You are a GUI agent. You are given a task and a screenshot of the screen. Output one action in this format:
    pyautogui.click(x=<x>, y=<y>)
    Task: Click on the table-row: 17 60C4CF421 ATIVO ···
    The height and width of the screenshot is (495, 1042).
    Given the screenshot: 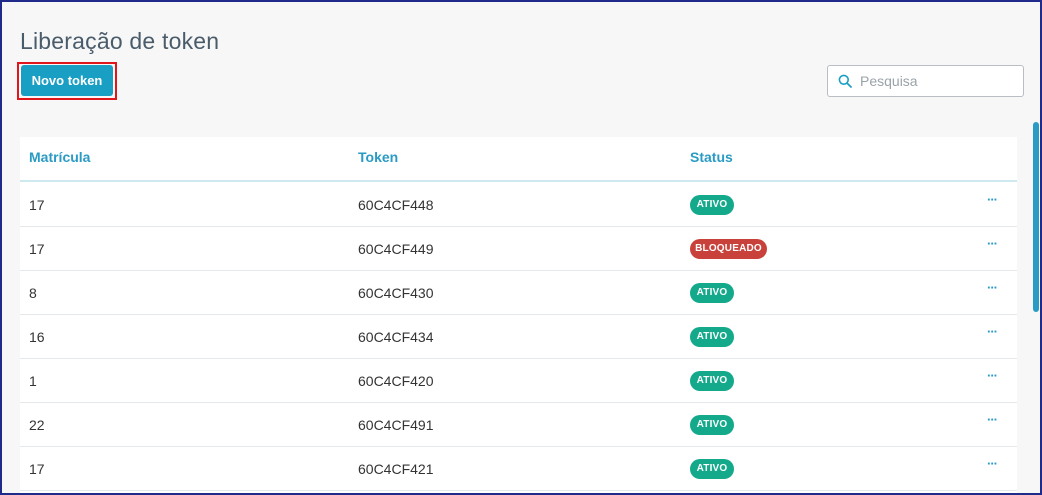 What is the action you would take?
    pyautogui.click(x=518, y=469)
    